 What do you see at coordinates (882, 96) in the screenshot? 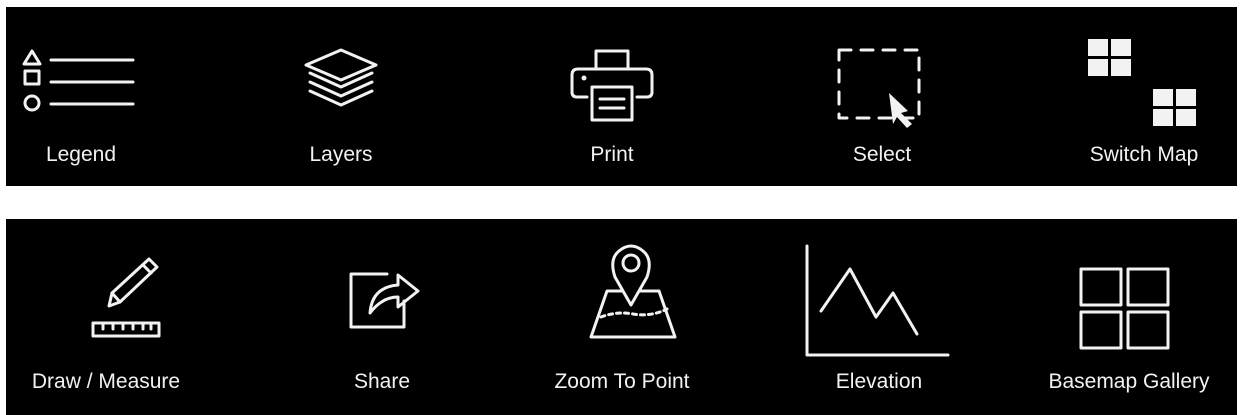
I see `select-button: Select` at bounding box center [882, 96].